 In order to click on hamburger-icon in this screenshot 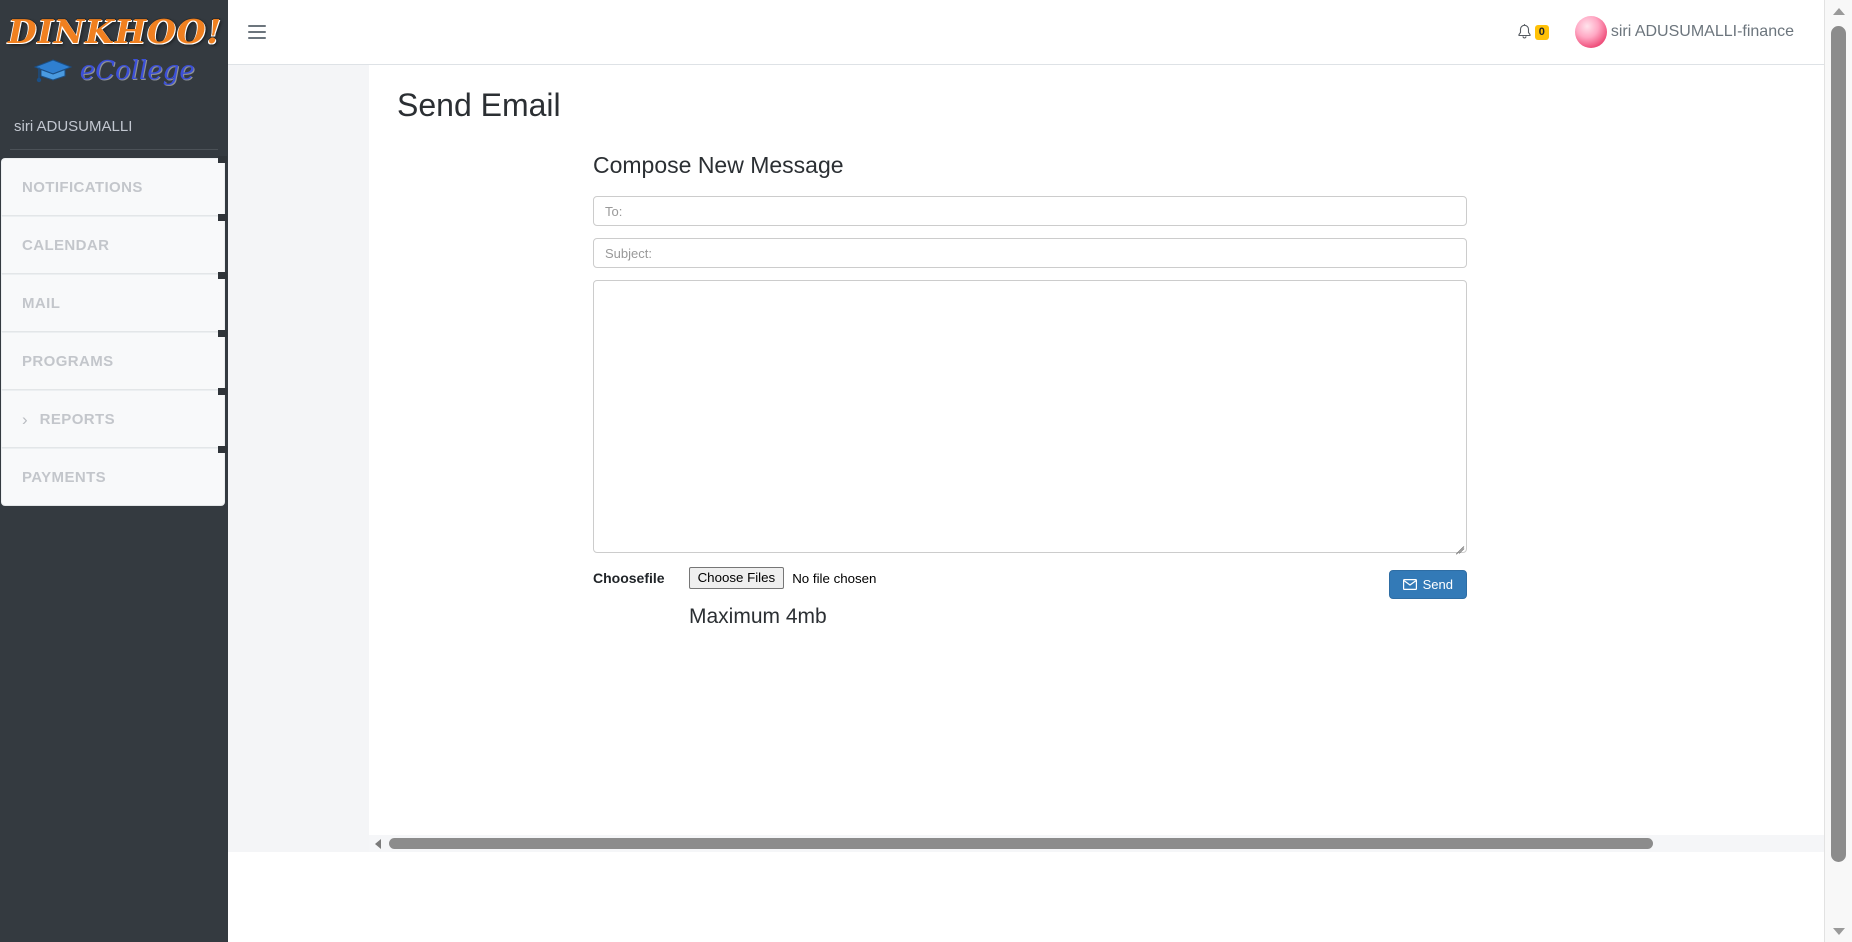, I will do `click(257, 32)`.